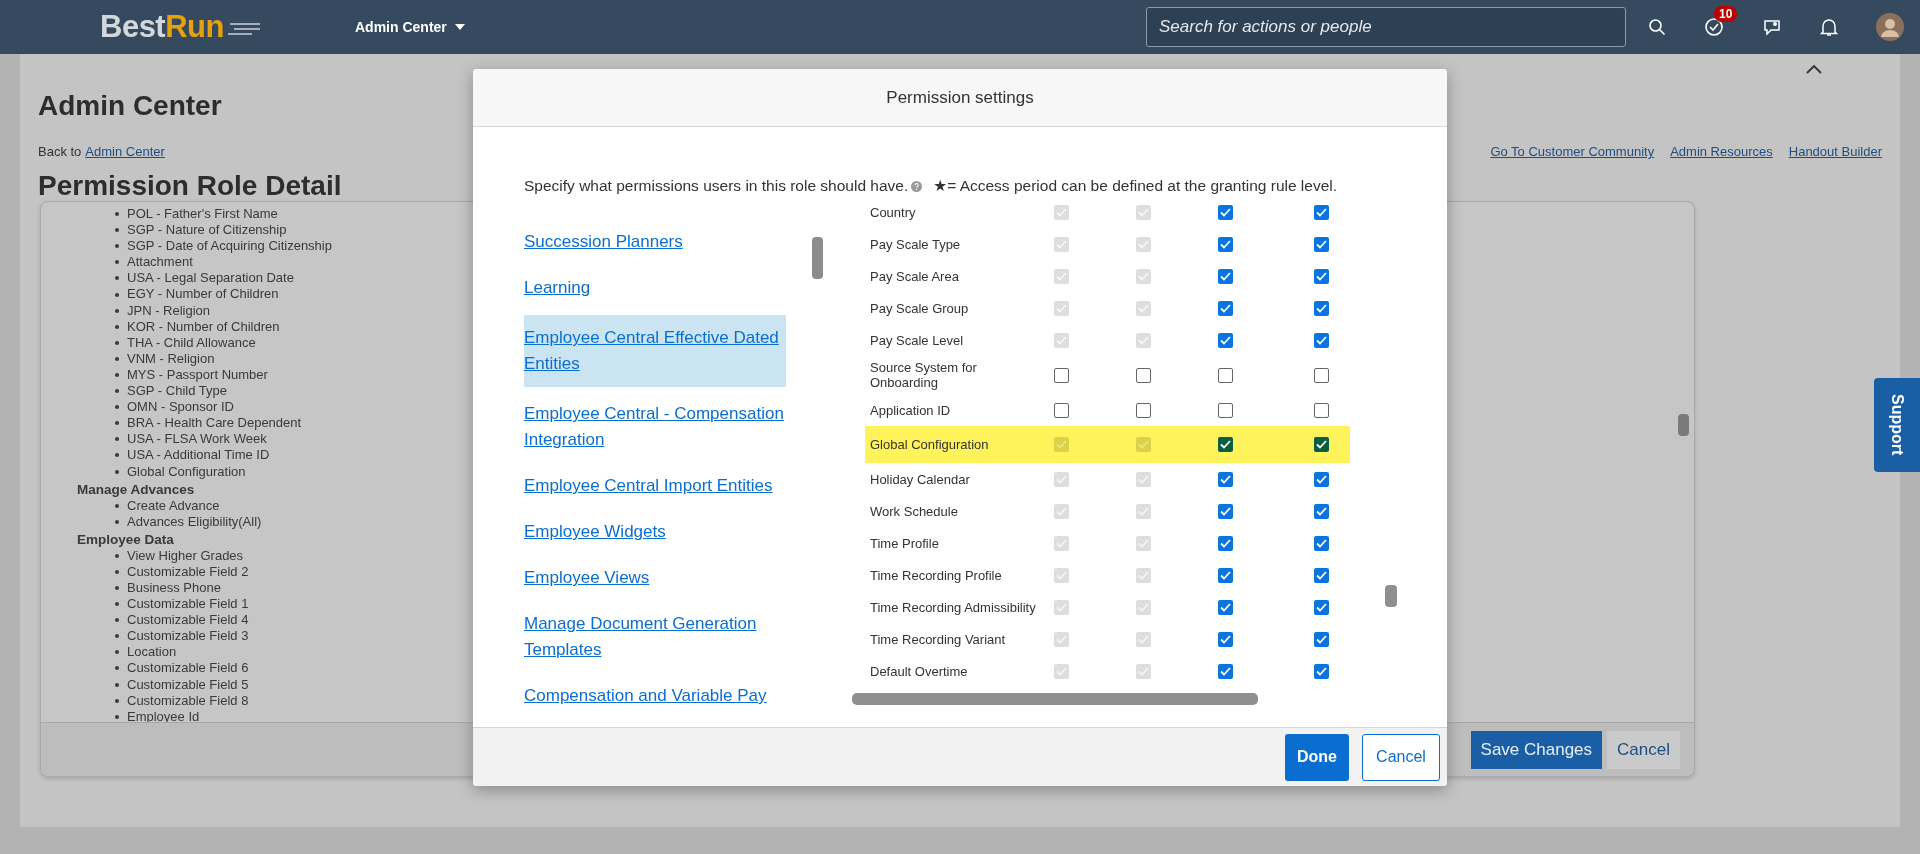 Image resolution: width=1920 pixels, height=854 pixels. What do you see at coordinates (1657, 27) in the screenshot?
I see `search-icon` at bounding box center [1657, 27].